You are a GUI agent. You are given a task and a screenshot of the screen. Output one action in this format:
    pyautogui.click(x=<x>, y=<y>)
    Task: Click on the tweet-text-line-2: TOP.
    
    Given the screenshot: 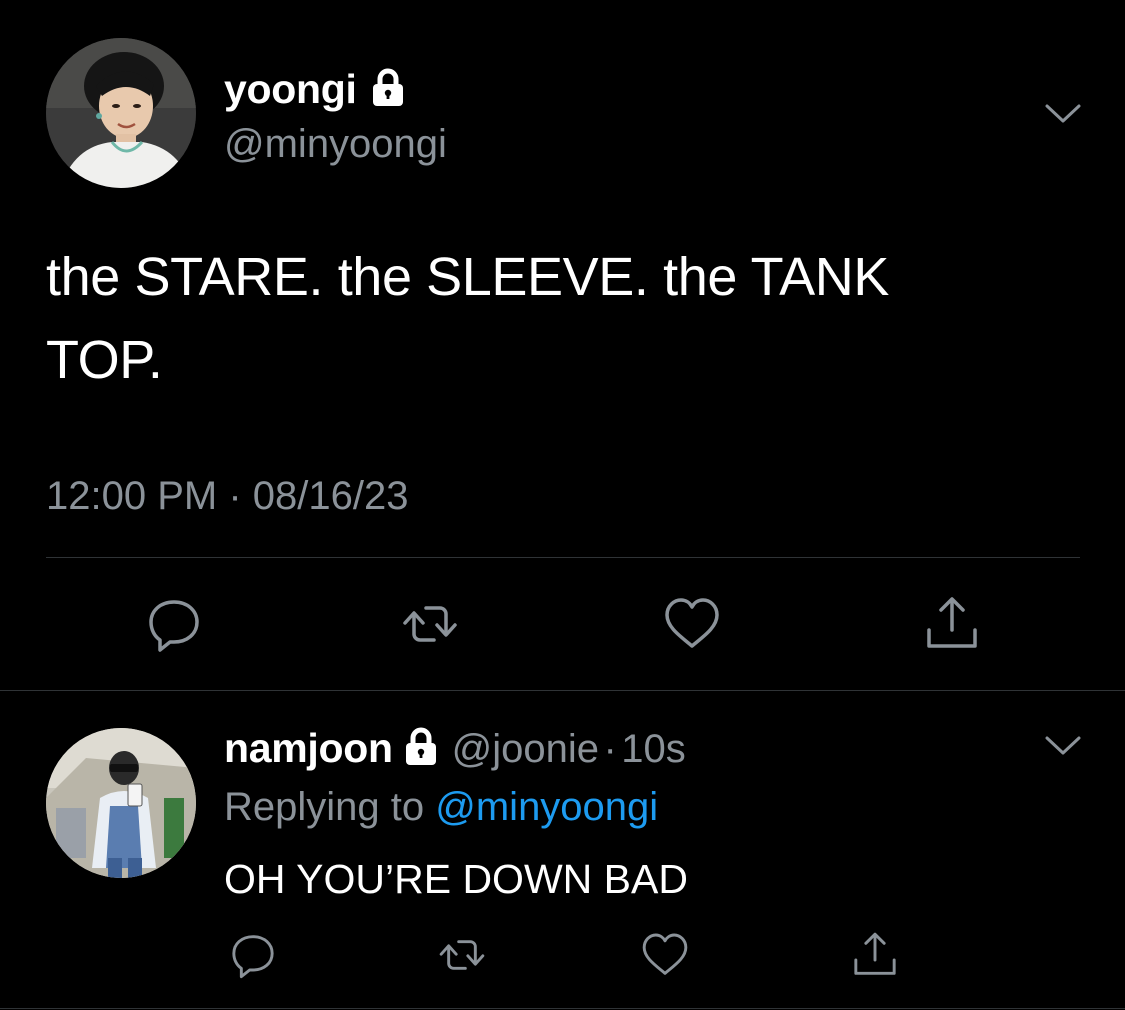 What is the action you would take?
    pyautogui.click(x=104, y=360)
    